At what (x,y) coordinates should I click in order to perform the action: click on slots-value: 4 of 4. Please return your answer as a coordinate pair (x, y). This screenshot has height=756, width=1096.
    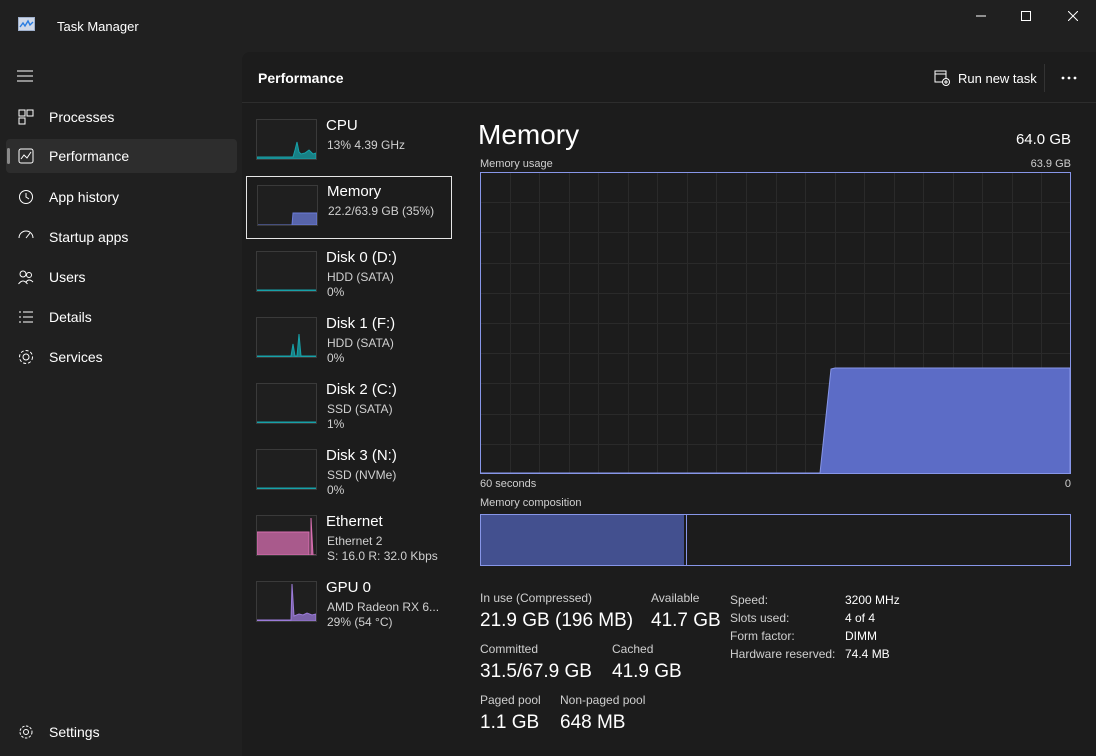
    Looking at the image, I should click on (860, 618).